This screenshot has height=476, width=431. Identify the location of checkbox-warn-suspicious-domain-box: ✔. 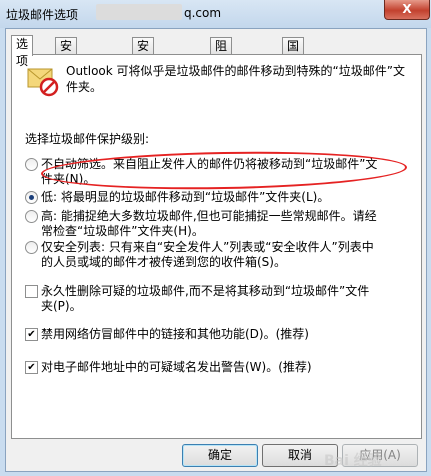
(31, 367).